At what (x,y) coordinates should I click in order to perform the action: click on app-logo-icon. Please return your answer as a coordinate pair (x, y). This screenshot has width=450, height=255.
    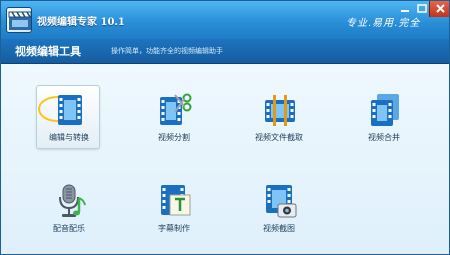
    Looking at the image, I should click on (19, 20).